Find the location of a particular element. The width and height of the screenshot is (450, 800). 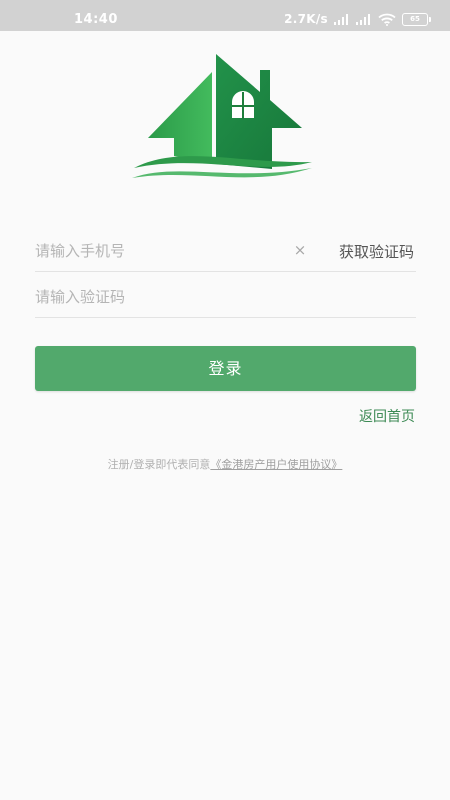

network-speed: 2.7K/s is located at coordinates (306, 19).